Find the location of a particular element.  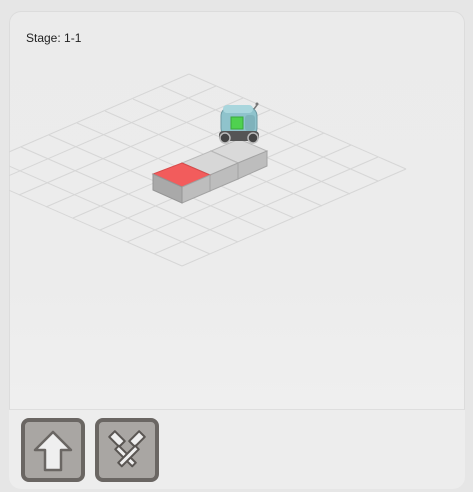

arrow-up-icon is located at coordinates (53, 451).